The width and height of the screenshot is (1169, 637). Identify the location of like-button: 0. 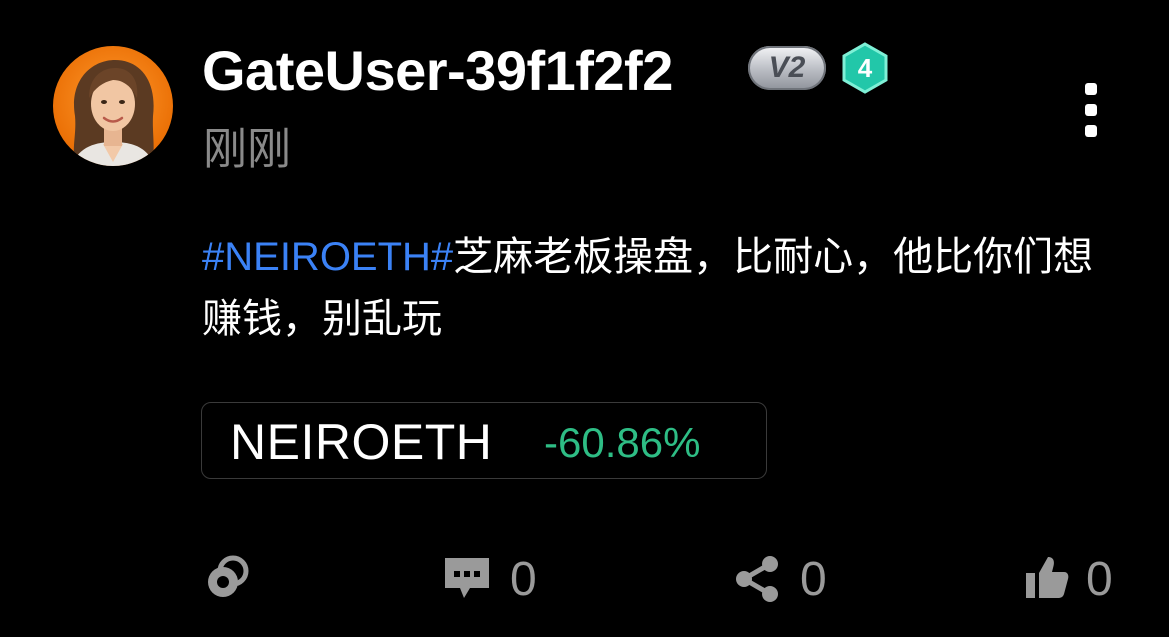
(1079, 580).